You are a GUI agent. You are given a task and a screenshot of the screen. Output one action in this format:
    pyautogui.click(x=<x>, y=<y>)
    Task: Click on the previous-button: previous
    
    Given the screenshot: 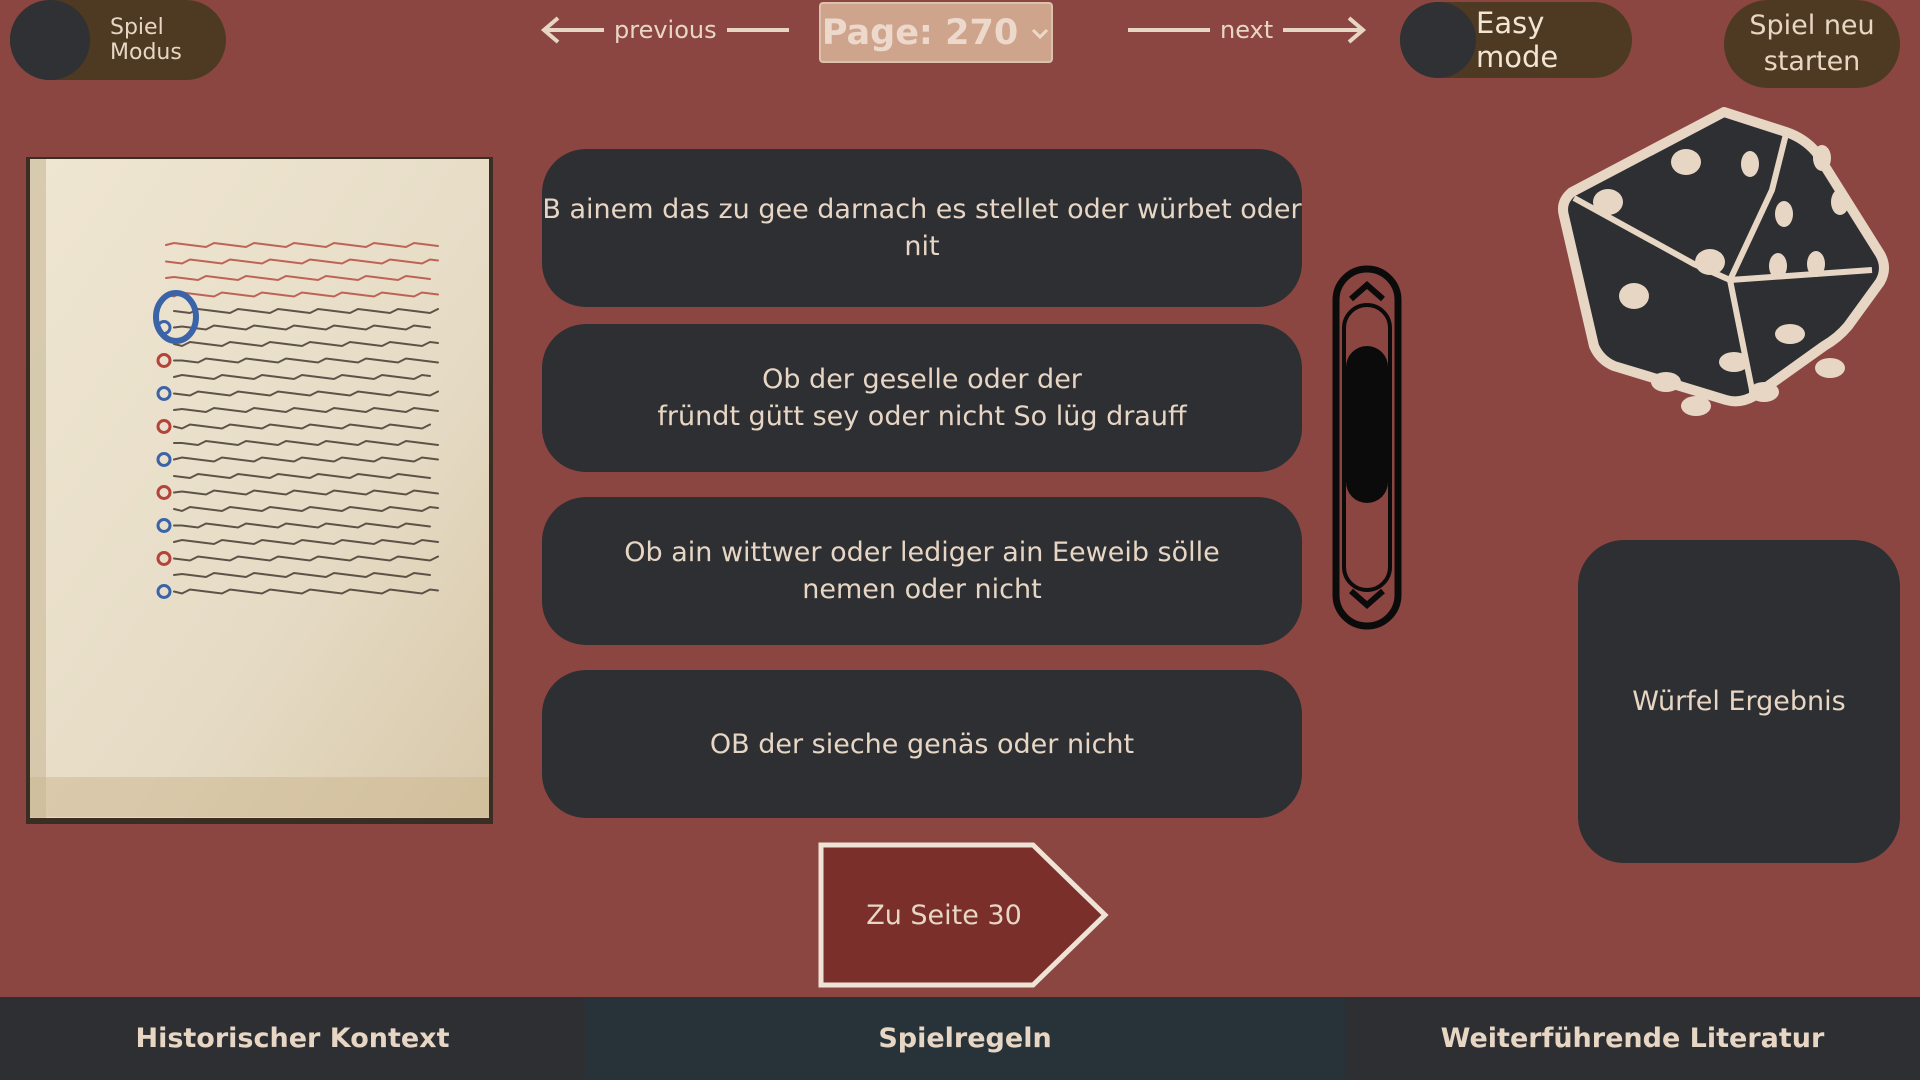 What is the action you would take?
    pyautogui.click(x=664, y=30)
    